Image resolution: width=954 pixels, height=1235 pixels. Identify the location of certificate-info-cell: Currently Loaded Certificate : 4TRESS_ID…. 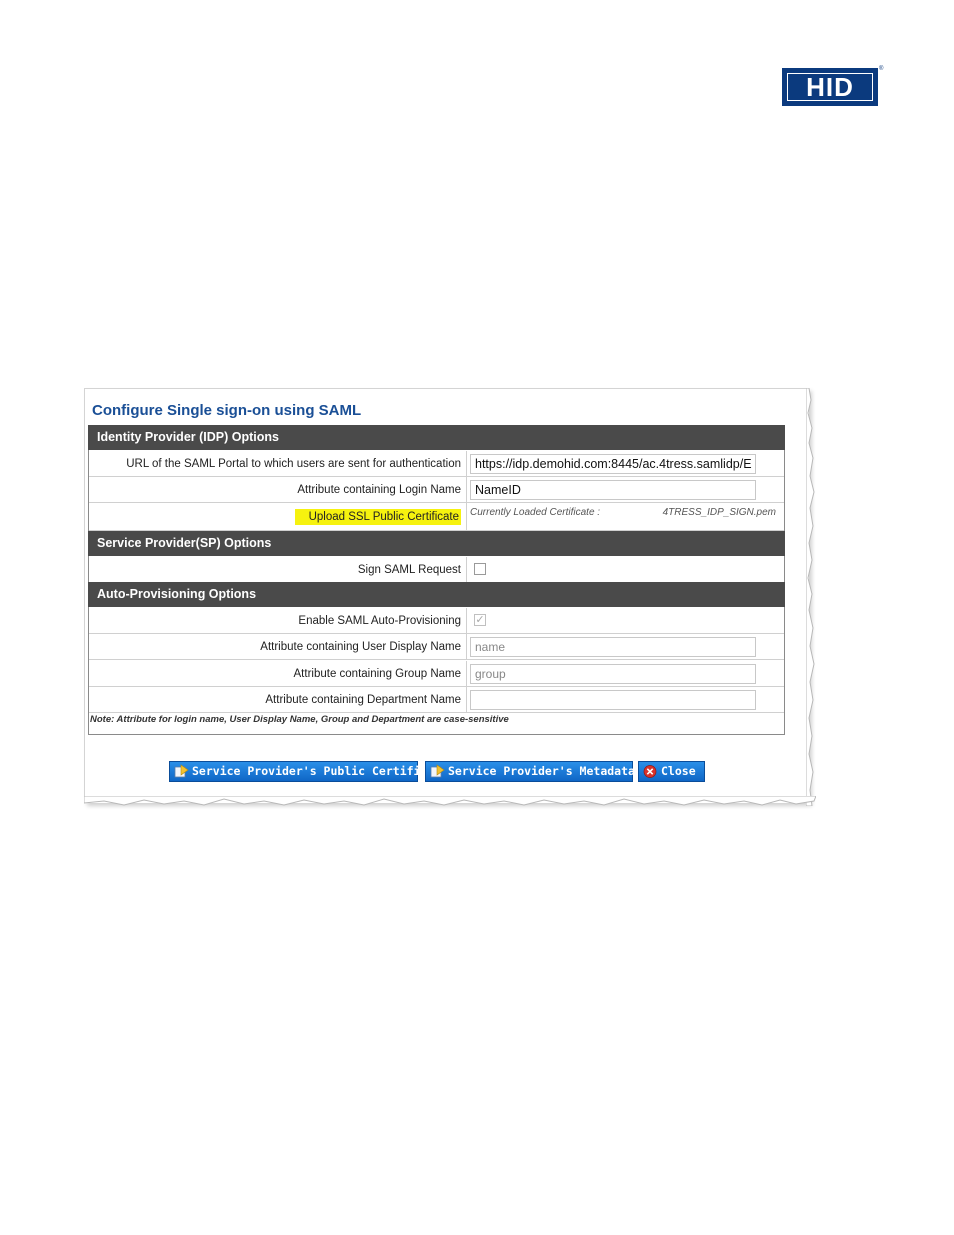
(625, 516).